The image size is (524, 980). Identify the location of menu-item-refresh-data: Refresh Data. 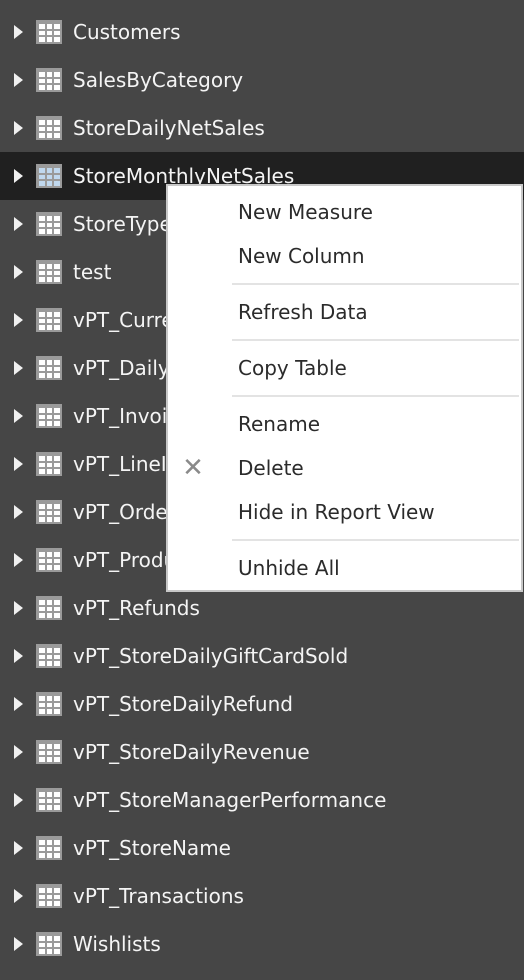
(344, 312).